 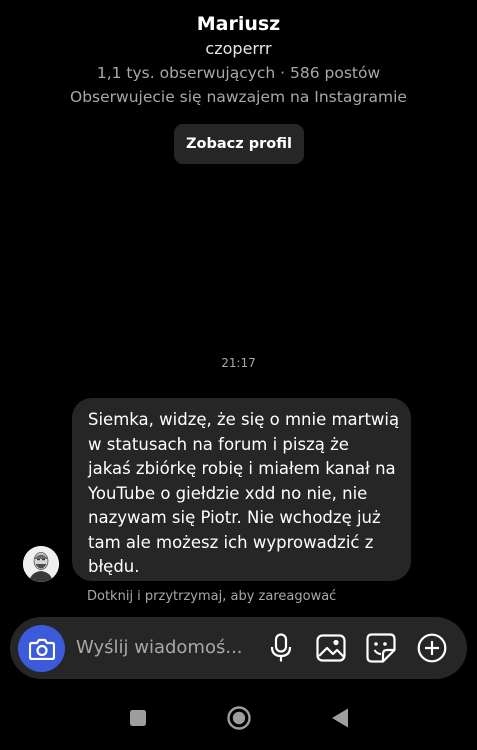 What do you see at coordinates (234, 517) in the screenshot?
I see `message-line: nazywam się Piotr. Nie wchodzę już` at bounding box center [234, 517].